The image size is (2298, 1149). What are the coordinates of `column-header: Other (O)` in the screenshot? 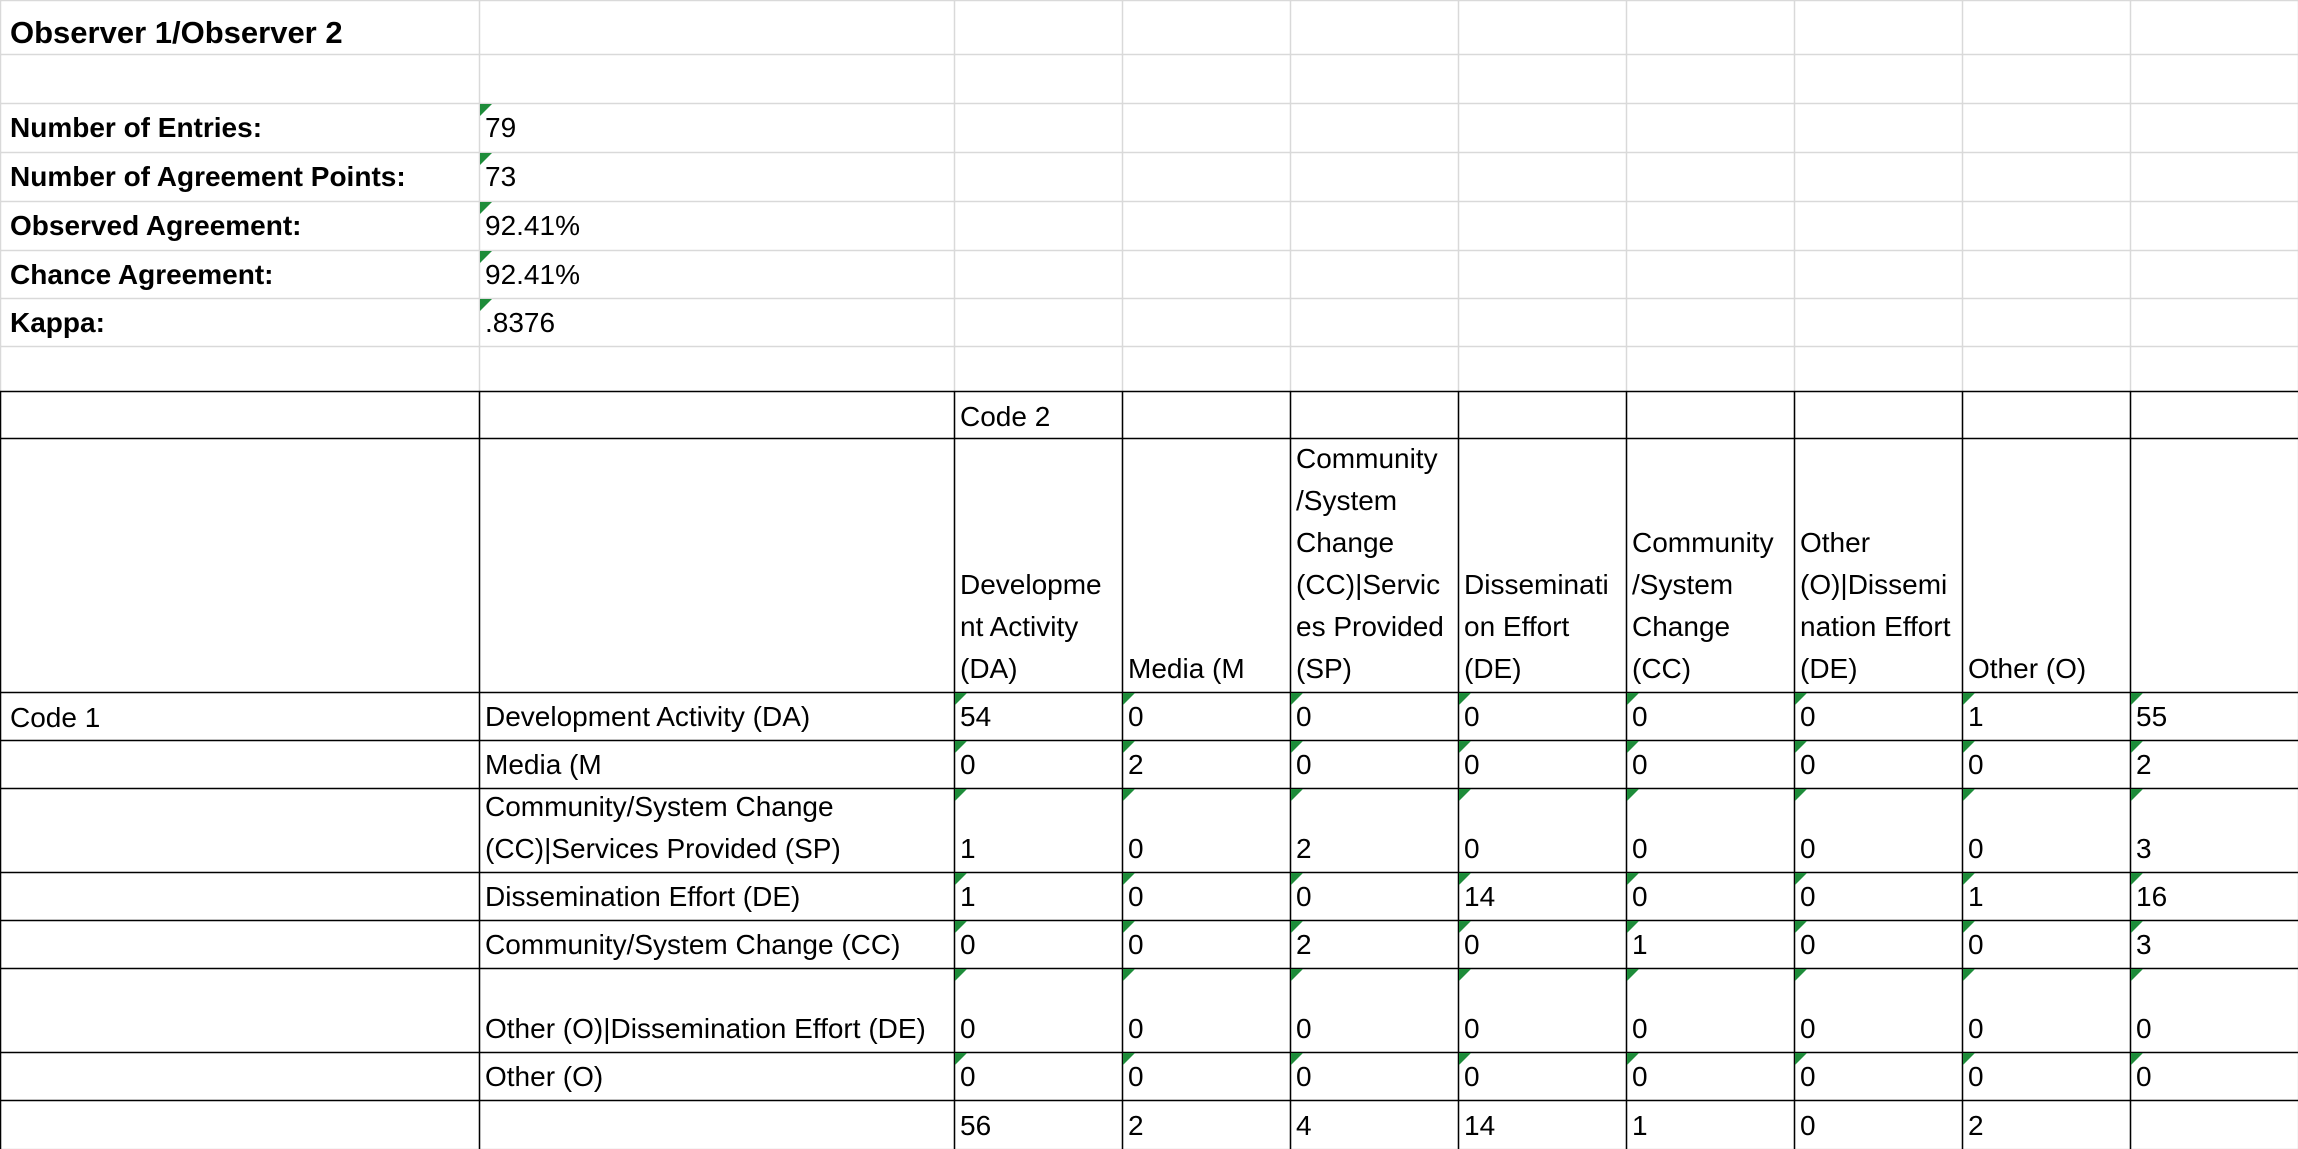 It's located at (2046, 565).